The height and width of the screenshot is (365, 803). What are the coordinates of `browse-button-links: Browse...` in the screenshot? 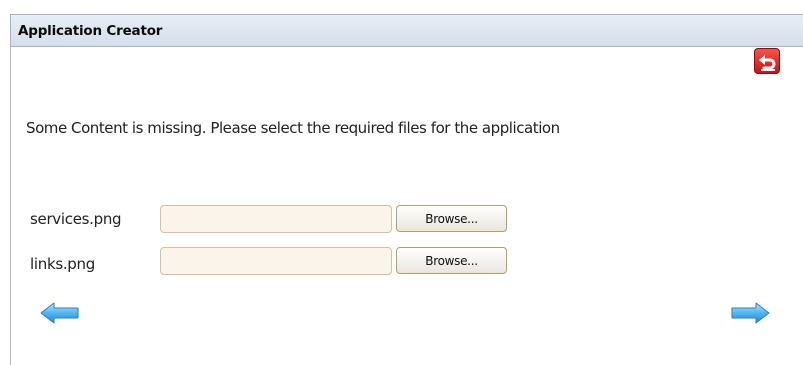 It's located at (451, 260).